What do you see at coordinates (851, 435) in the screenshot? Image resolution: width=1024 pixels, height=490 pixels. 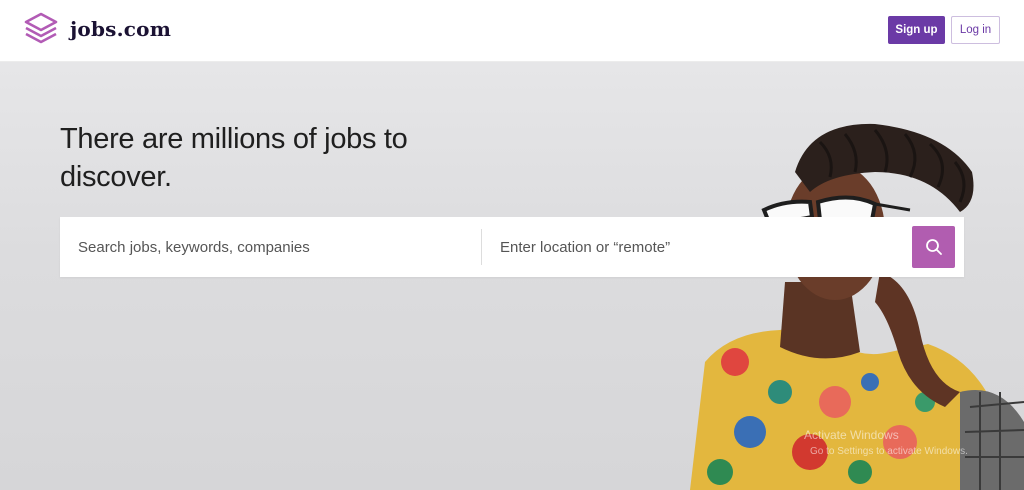 I see `activation-watermark-title: Activate Windows` at bounding box center [851, 435].